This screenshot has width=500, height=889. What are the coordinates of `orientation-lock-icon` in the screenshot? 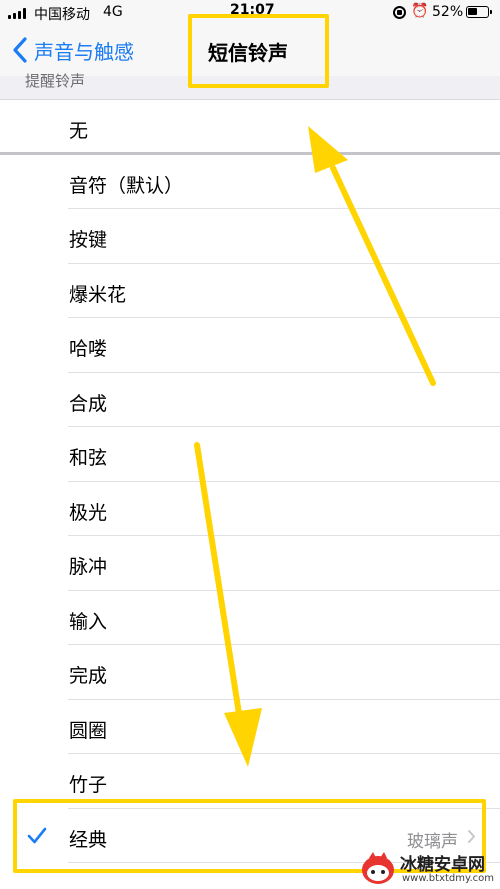 It's located at (399, 12).